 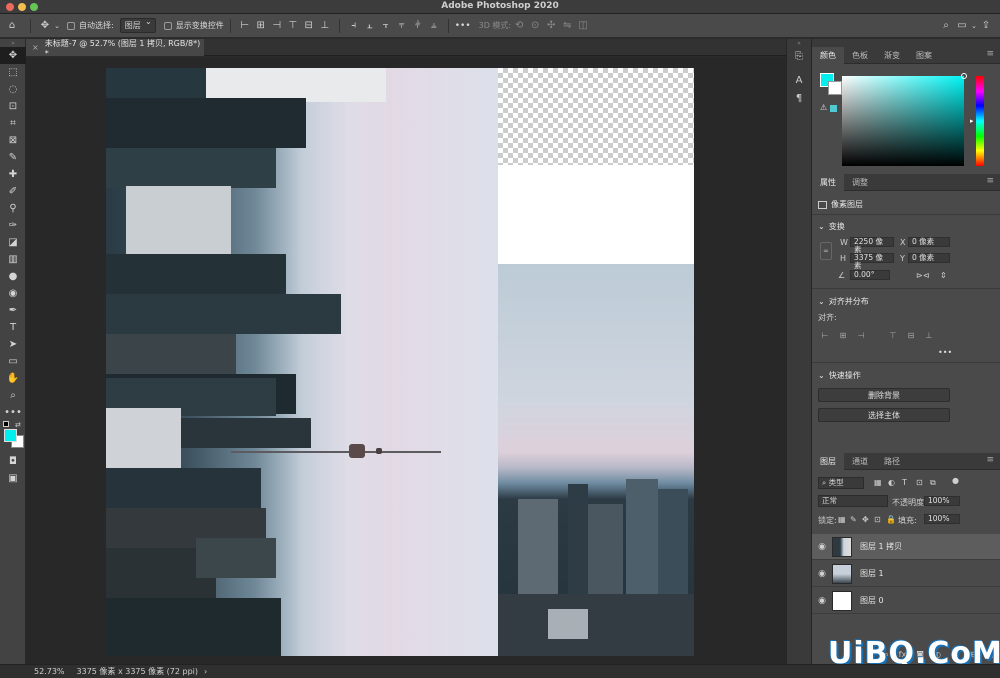 What do you see at coordinates (942, 501) in the screenshot?
I see `opacity-field: 100%` at bounding box center [942, 501].